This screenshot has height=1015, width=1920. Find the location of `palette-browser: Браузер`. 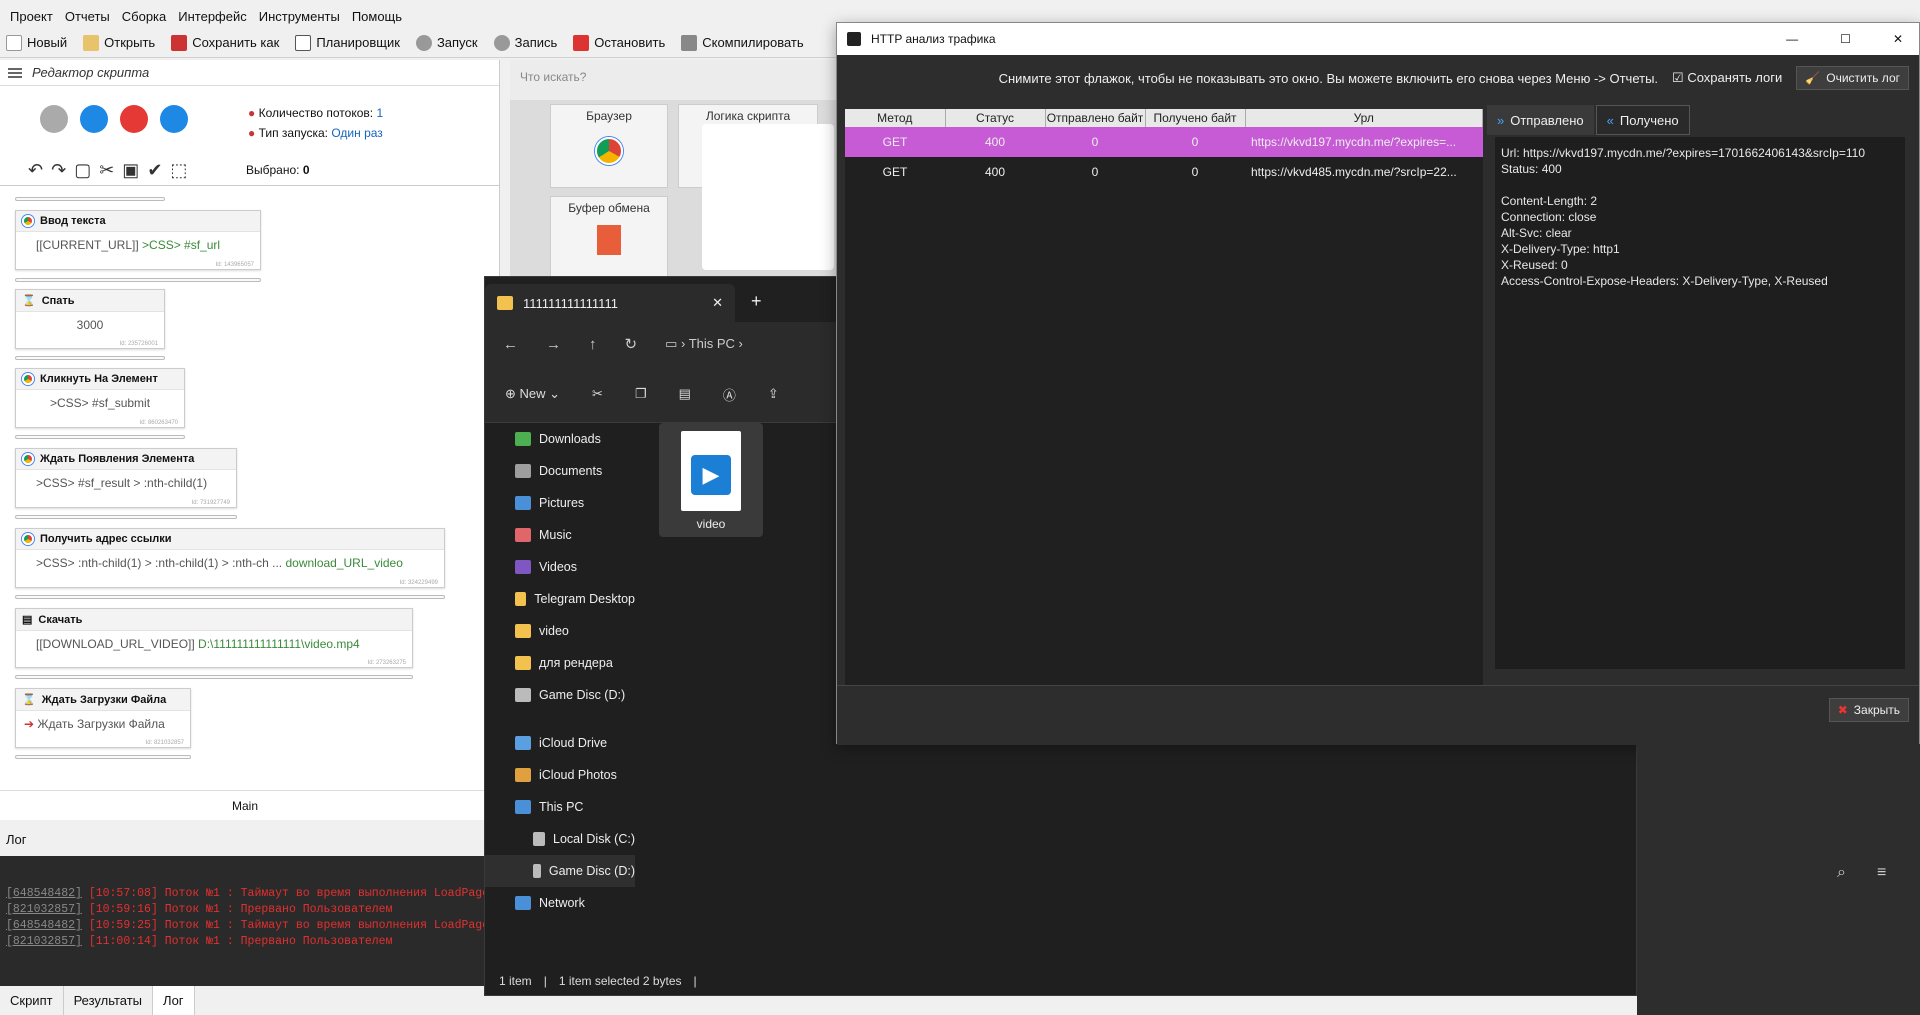

palette-browser: Браузер is located at coordinates (609, 146).